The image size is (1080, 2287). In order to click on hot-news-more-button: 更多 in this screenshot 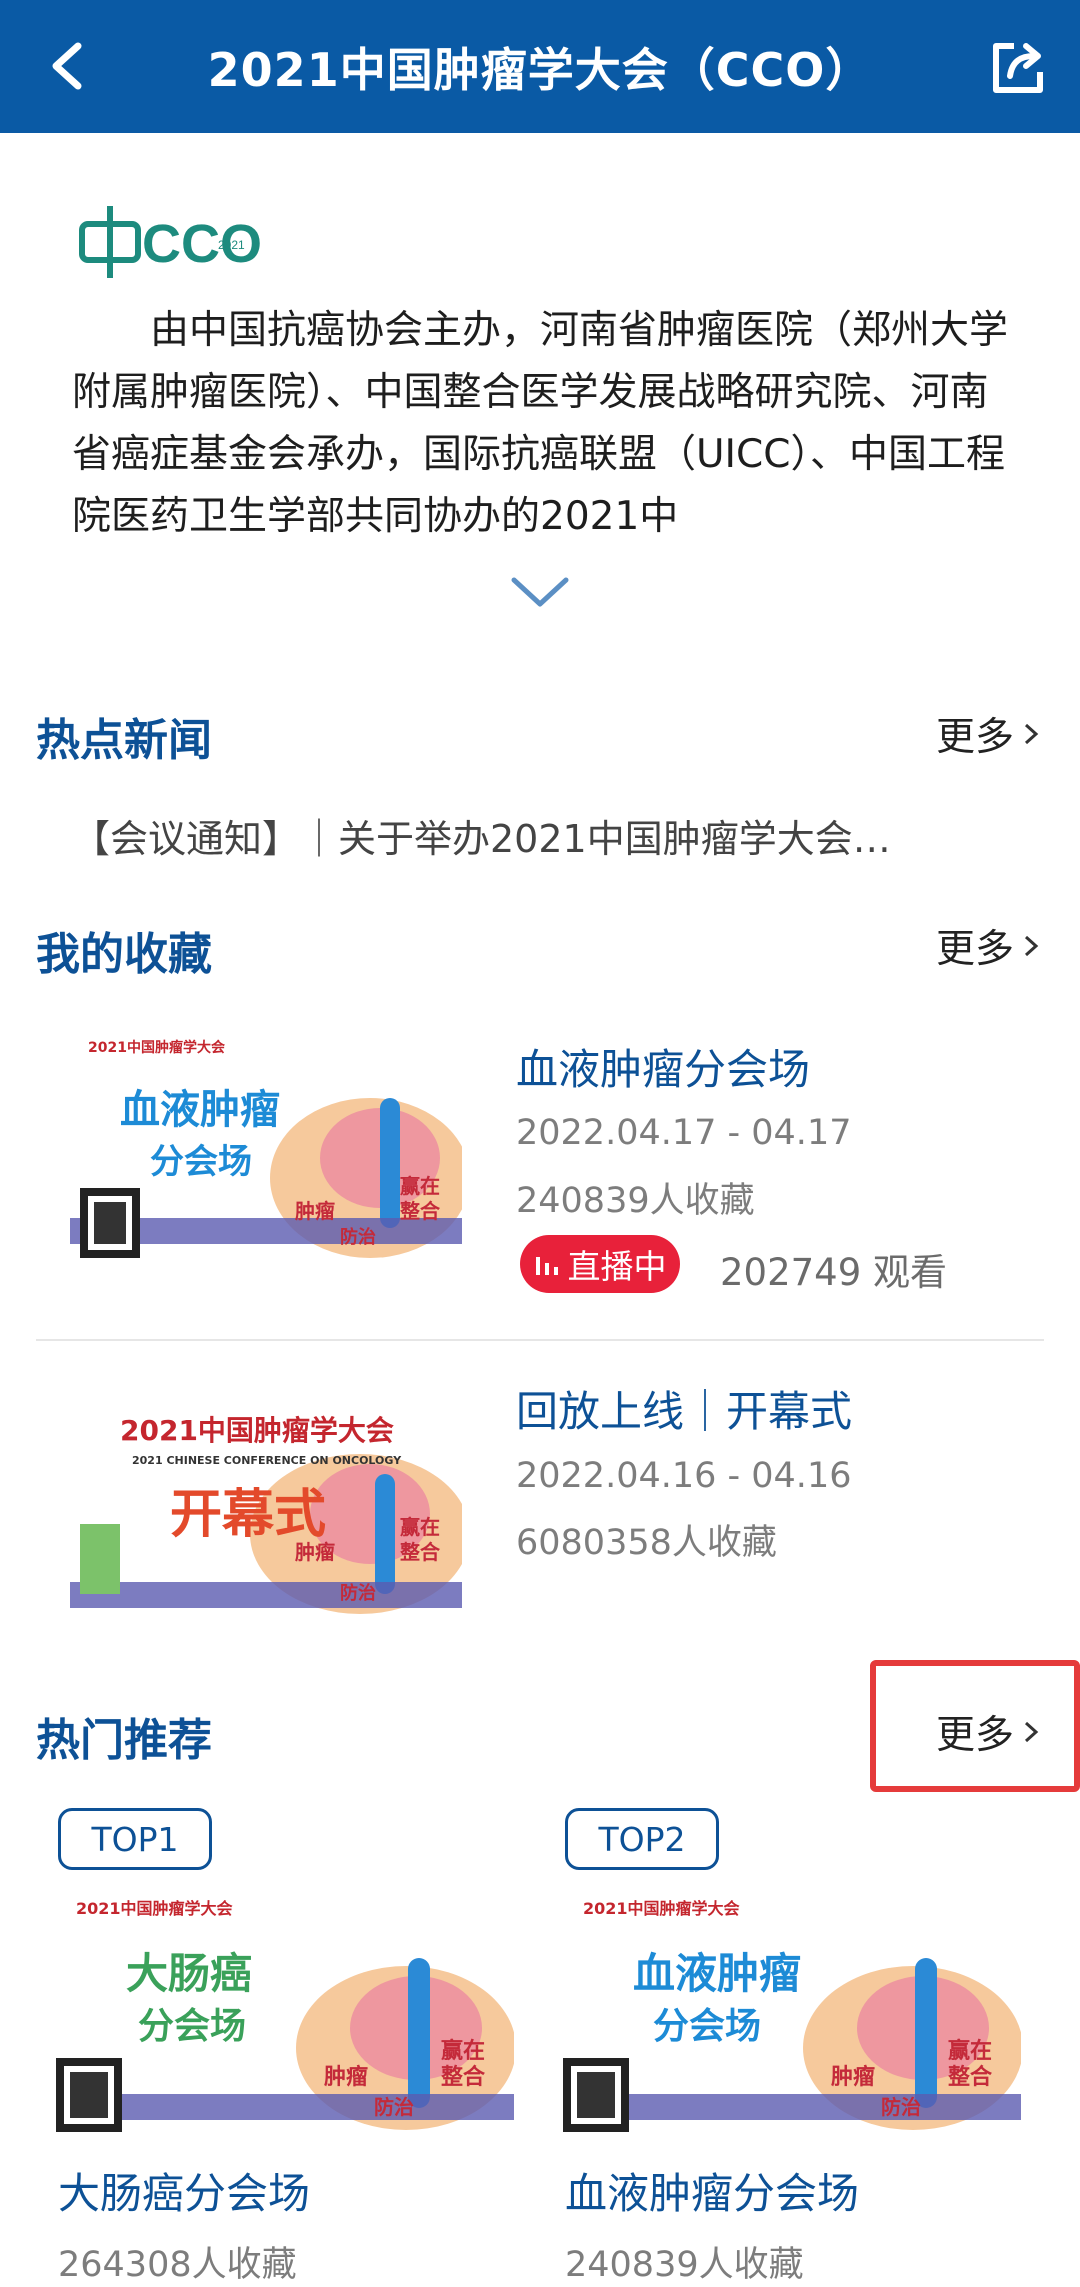, I will do `click(988, 734)`.